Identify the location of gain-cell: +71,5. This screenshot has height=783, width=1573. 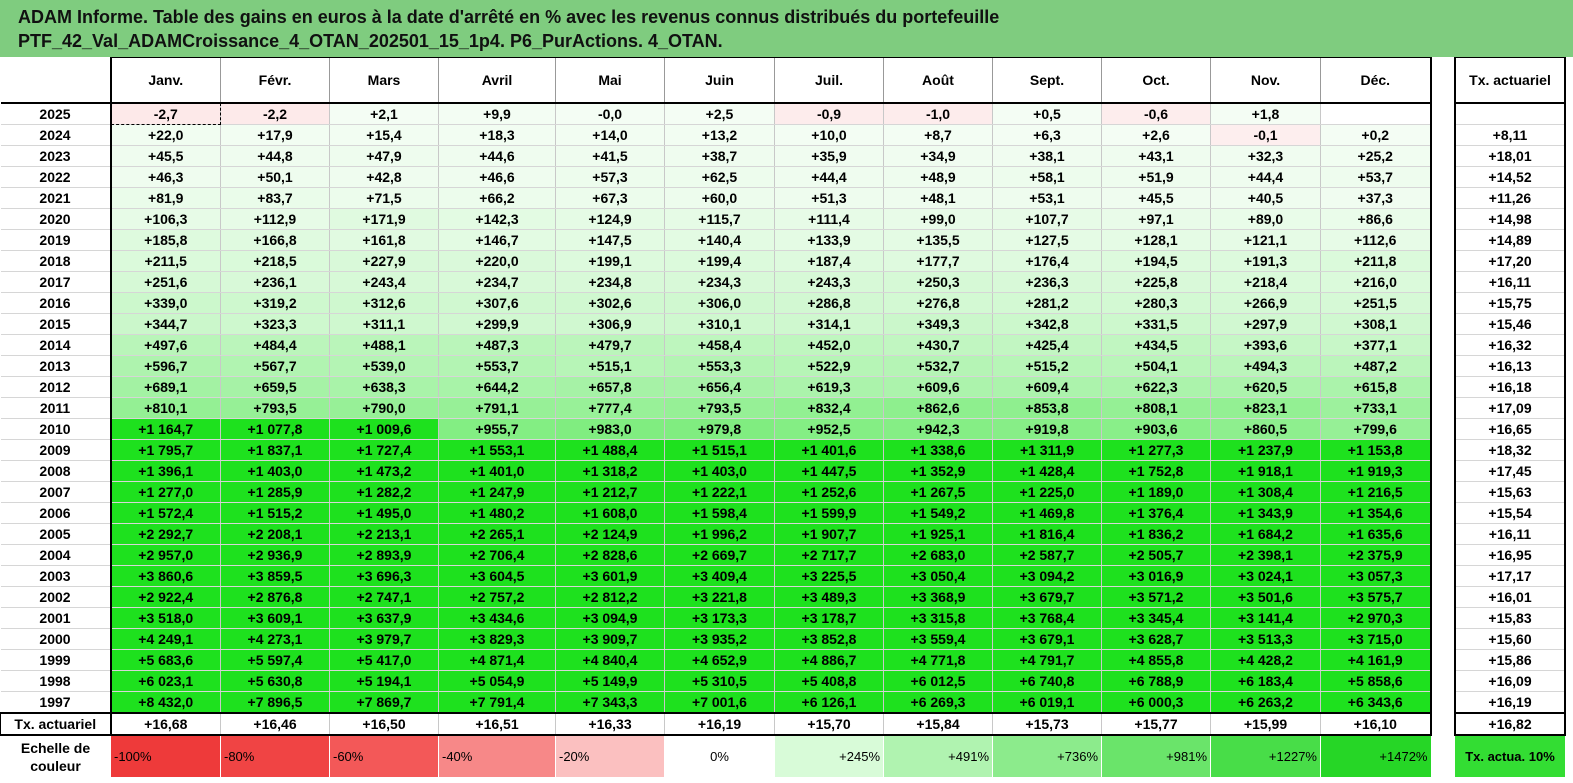
(384, 198).